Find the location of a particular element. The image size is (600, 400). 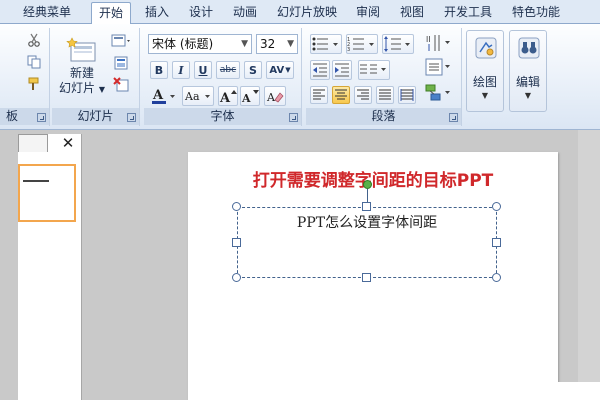

clear-formatting-icon: A is located at coordinates (275, 97).